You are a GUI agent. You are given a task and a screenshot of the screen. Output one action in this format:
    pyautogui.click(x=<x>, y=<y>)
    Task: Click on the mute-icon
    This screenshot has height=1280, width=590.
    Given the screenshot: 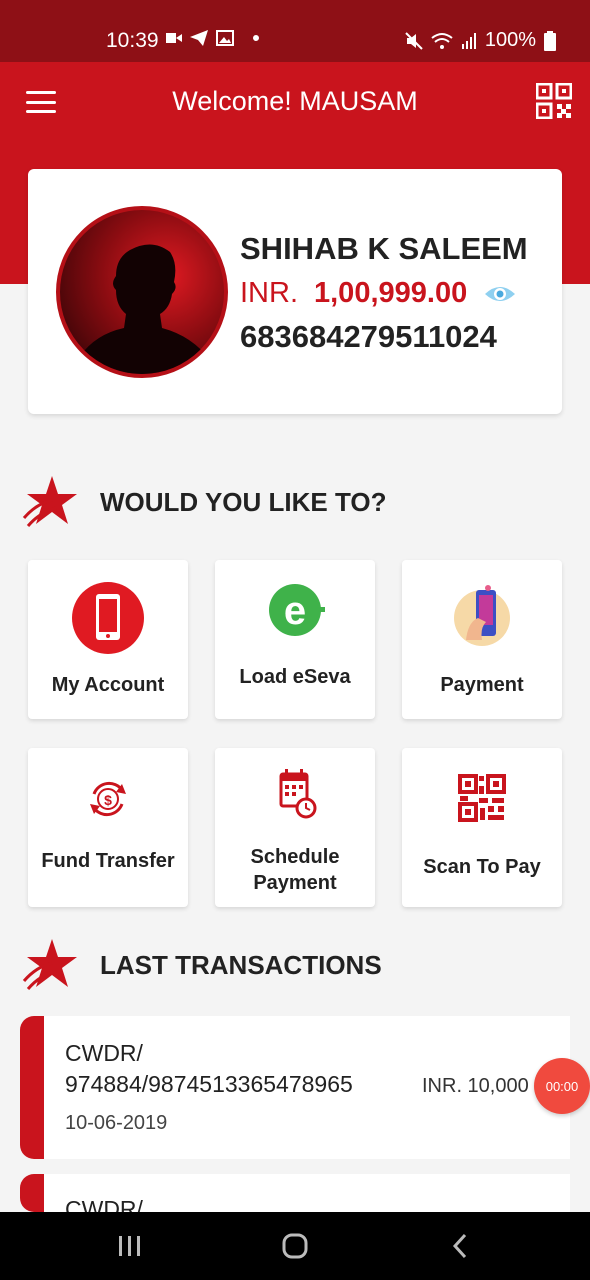 What is the action you would take?
    pyautogui.click(x=414, y=40)
    